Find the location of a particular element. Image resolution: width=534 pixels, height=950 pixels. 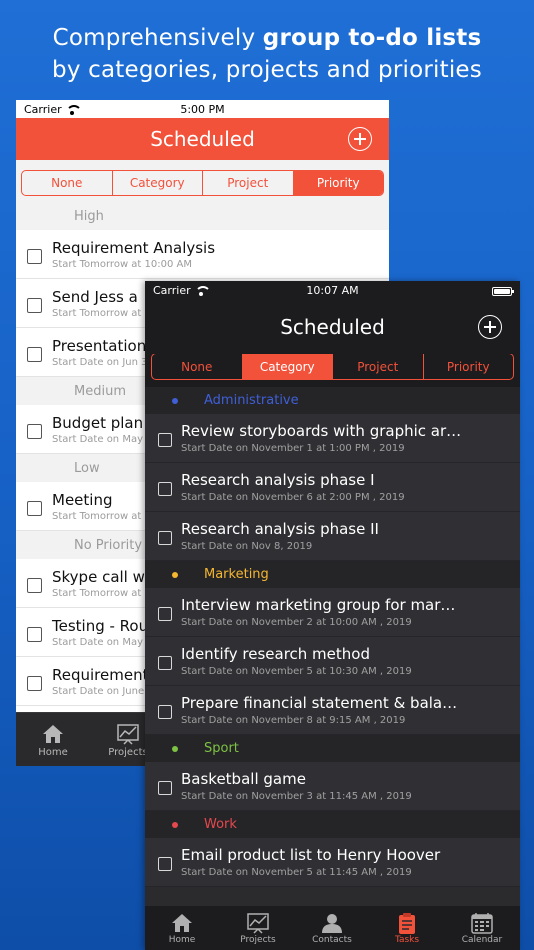

task-title: Presentation is located at coordinates (99, 346).